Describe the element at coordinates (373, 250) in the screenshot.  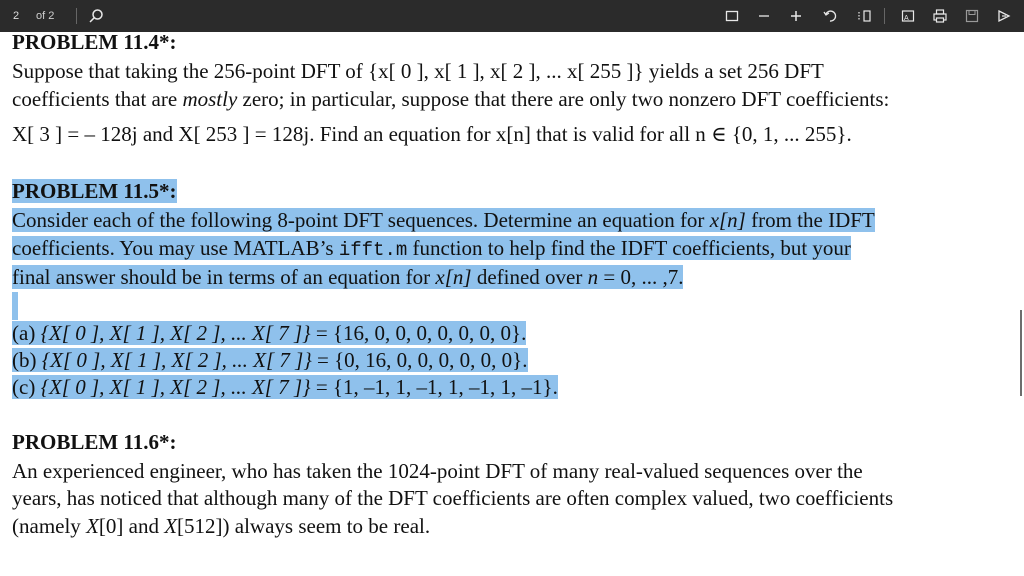
I see `code-text: ifft.m` at that location.